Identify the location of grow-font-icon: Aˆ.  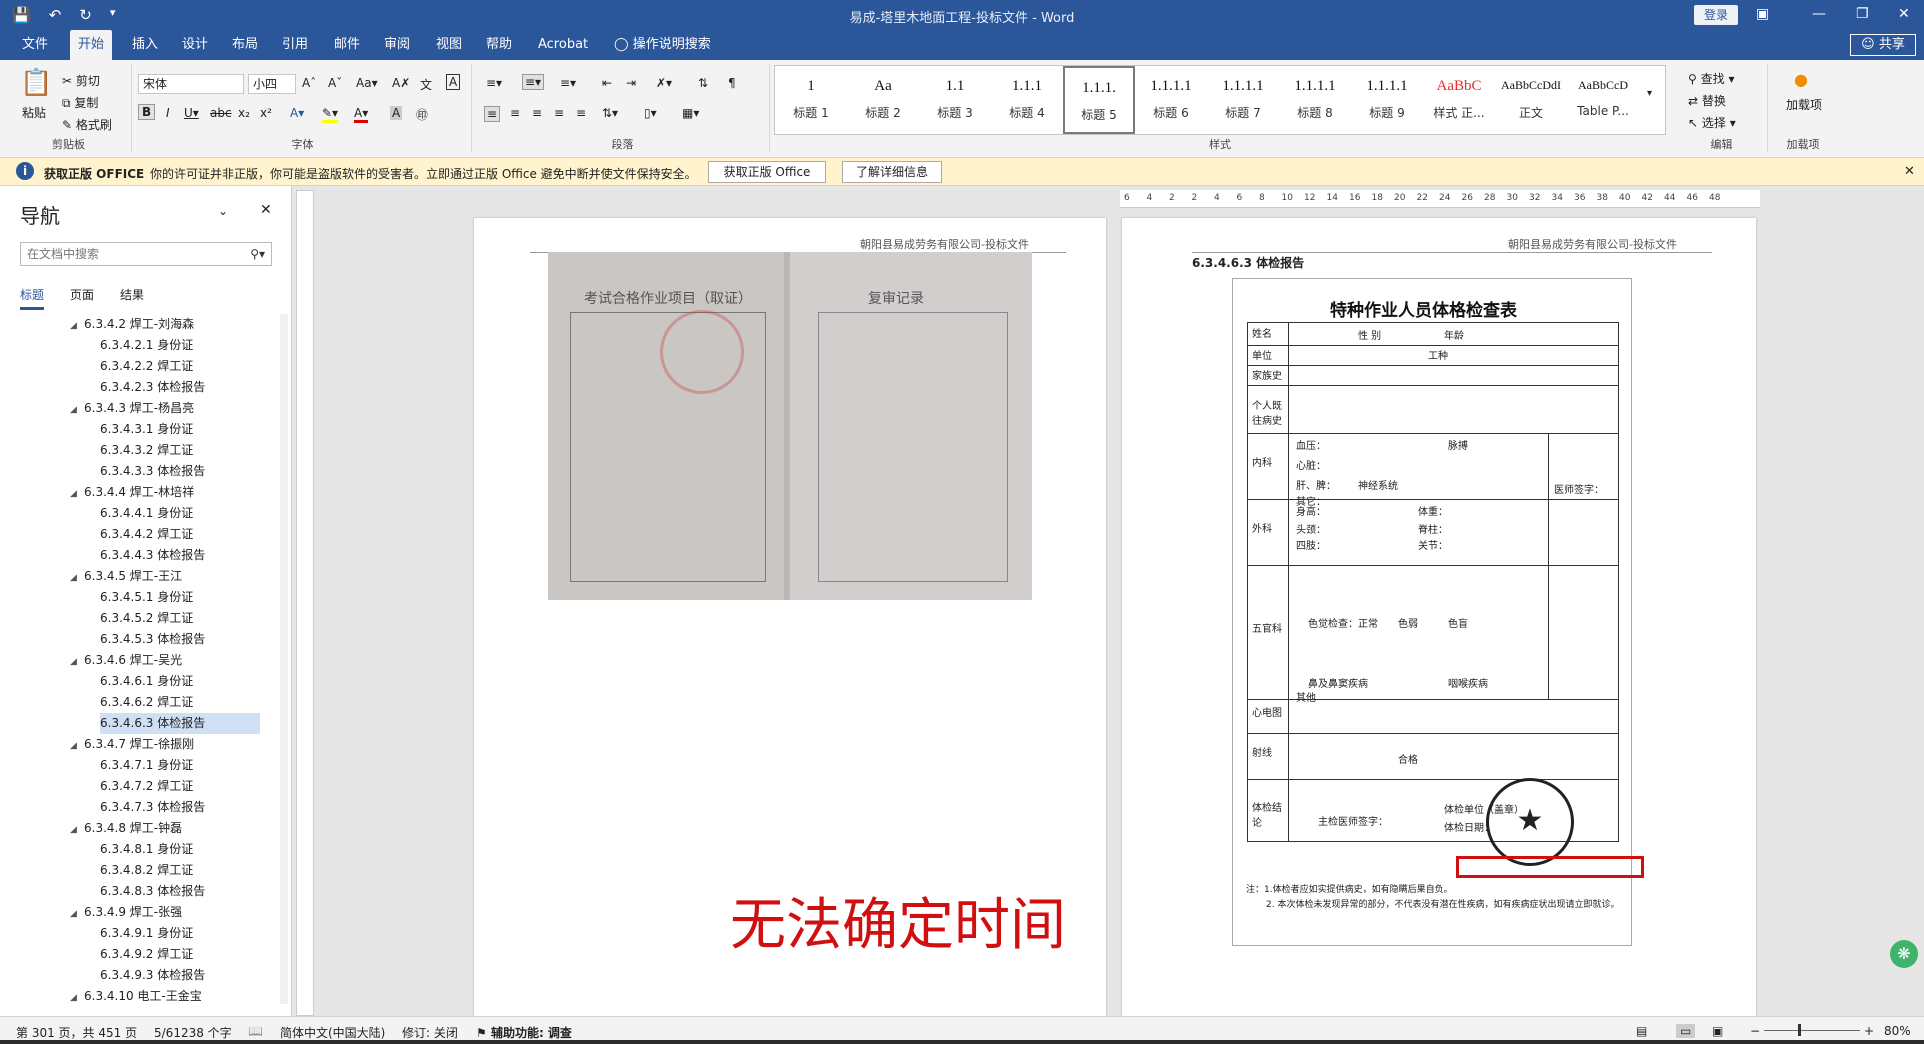
(309, 83).